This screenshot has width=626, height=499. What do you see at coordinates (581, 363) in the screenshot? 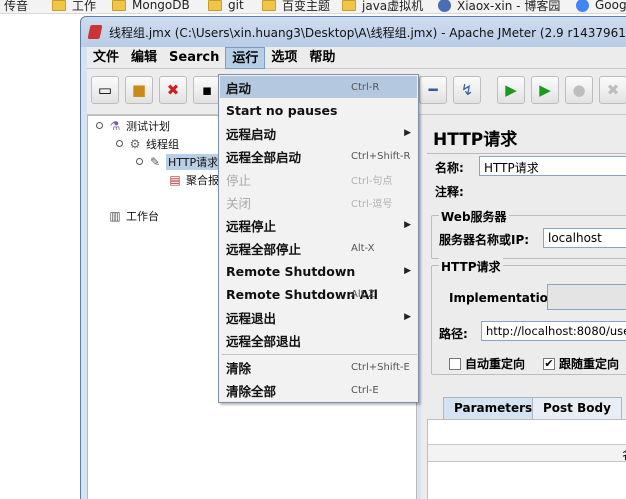
I see `follow-redirect-checkbox: ✔ 跟随重定向` at bounding box center [581, 363].